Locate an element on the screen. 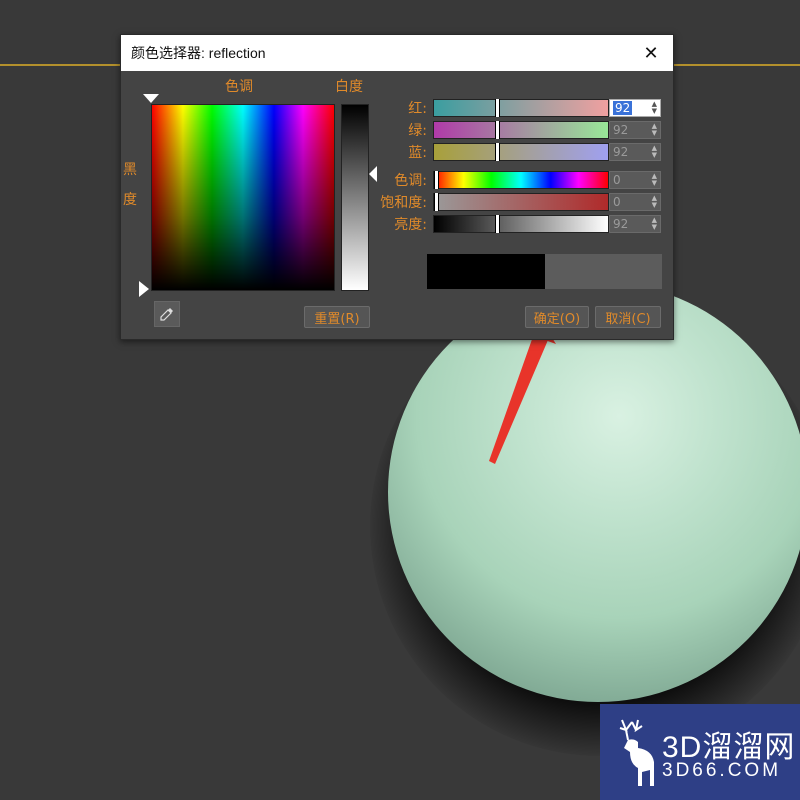 The height and width of the screenshot is (800, 800). hue-marker-icon is located at coordinates (151, 98).